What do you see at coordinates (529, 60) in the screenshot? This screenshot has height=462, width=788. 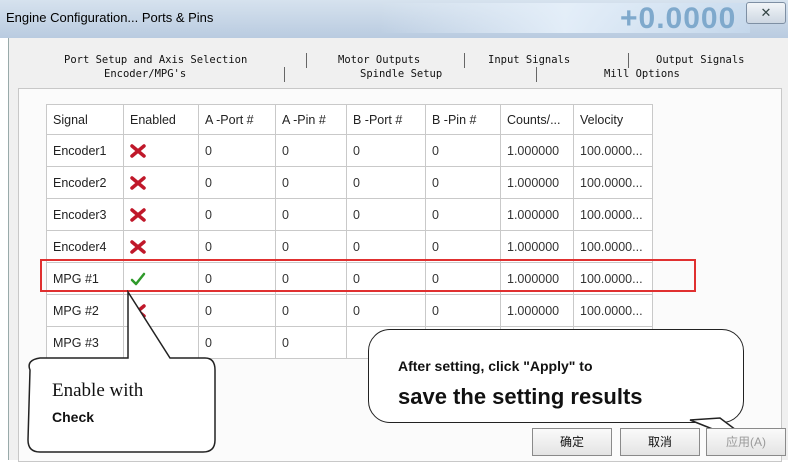 I see `tab-input-signals: Input Signals` at bounding box center [529, 60].